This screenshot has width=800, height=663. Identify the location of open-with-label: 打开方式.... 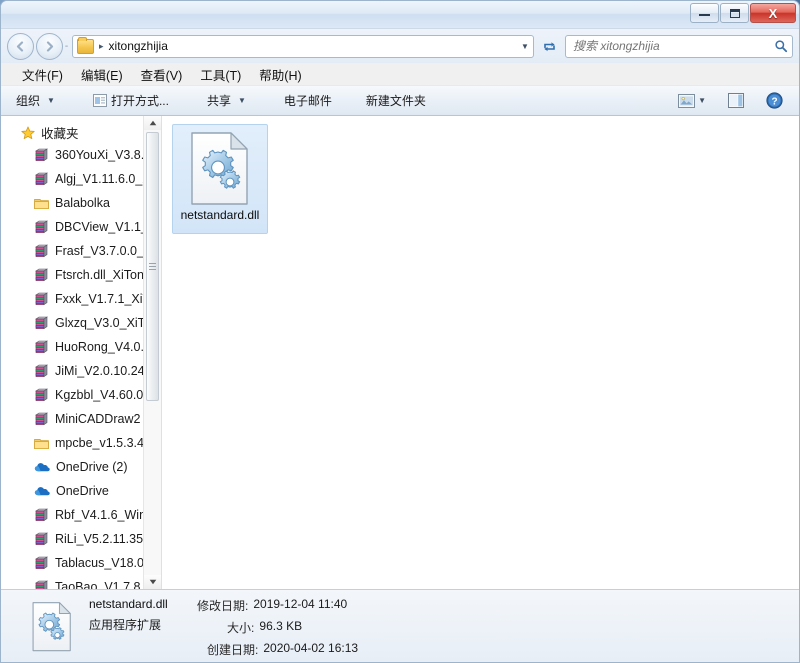
(139, 101).